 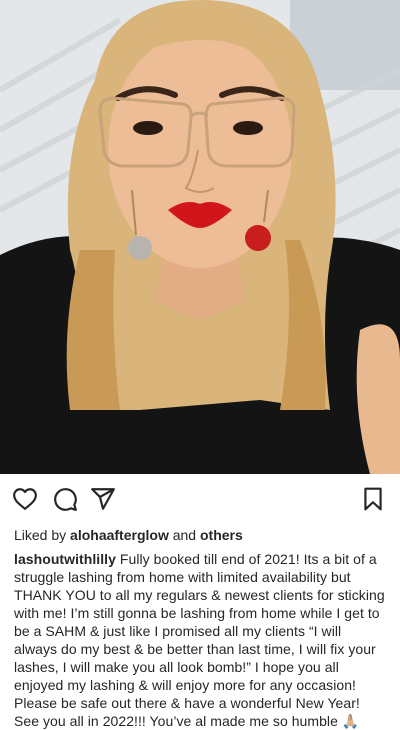 What do you see at coordinates (200, 499) in the screenshot?
I see `post-action-bar` at bounding box center [200, 499].